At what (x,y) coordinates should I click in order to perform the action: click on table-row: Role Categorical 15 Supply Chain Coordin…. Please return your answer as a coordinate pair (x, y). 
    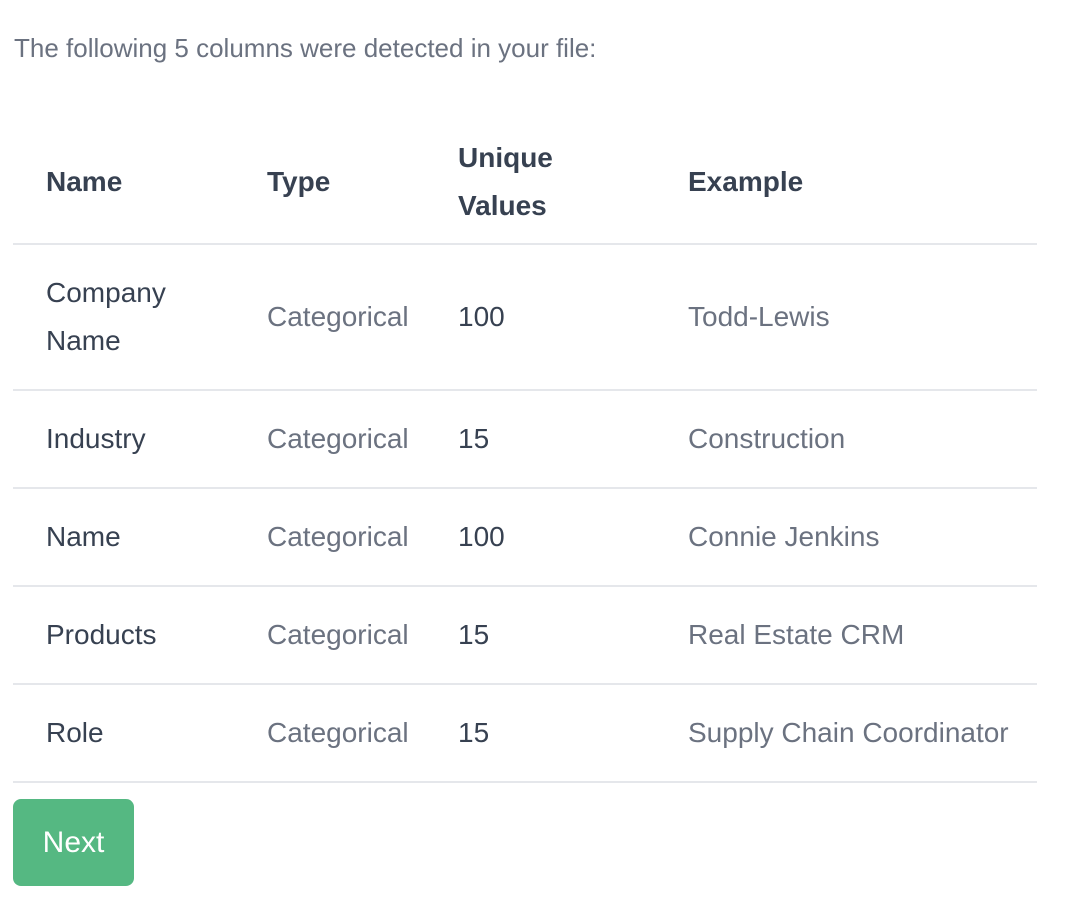
    Looking at the image, I should click on (525, 733).